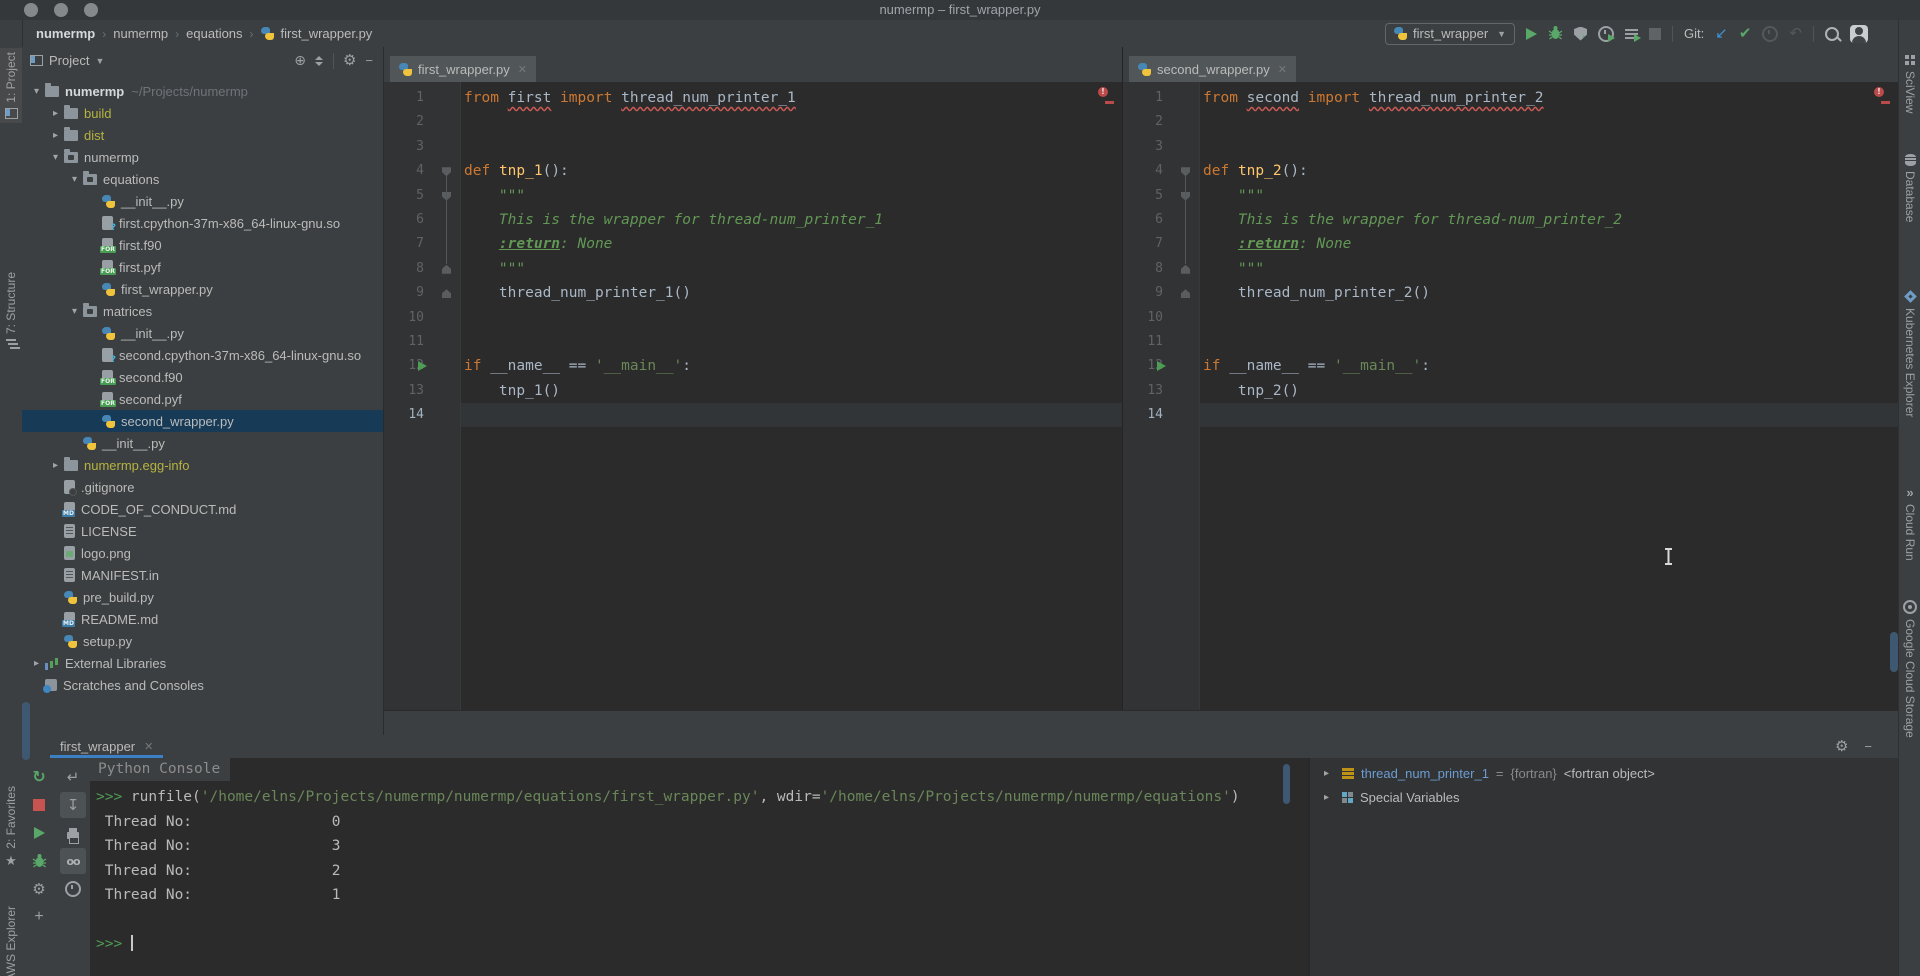 This screenshot has width=1920, height=976. I want to click on tool-strip-button-2-favorites: 2: Favorites ★, so click(11, 826).